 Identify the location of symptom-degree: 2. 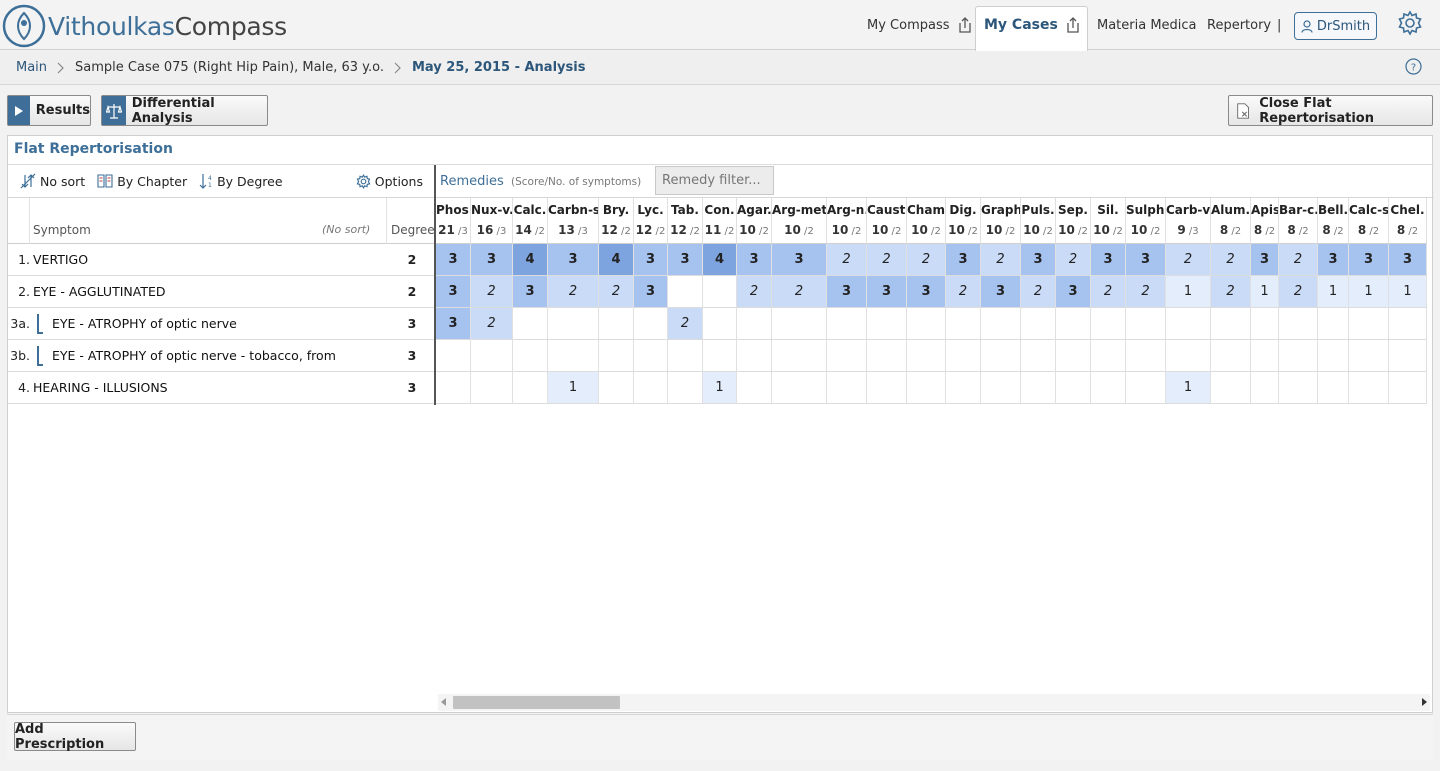
(412, 259).